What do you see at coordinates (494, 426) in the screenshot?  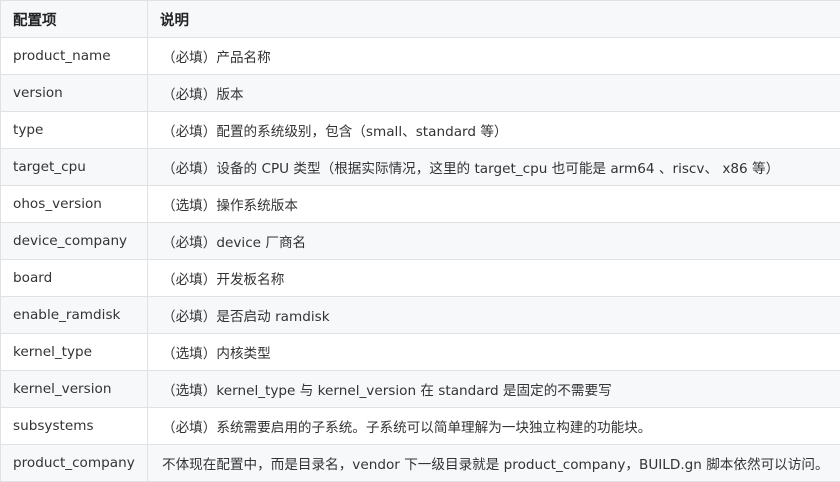 I see `config-description: （必填）系统需要启用的子系统。子系统可以简单理解为一块独立构建的功能块。` at bounding box center [494, 426].